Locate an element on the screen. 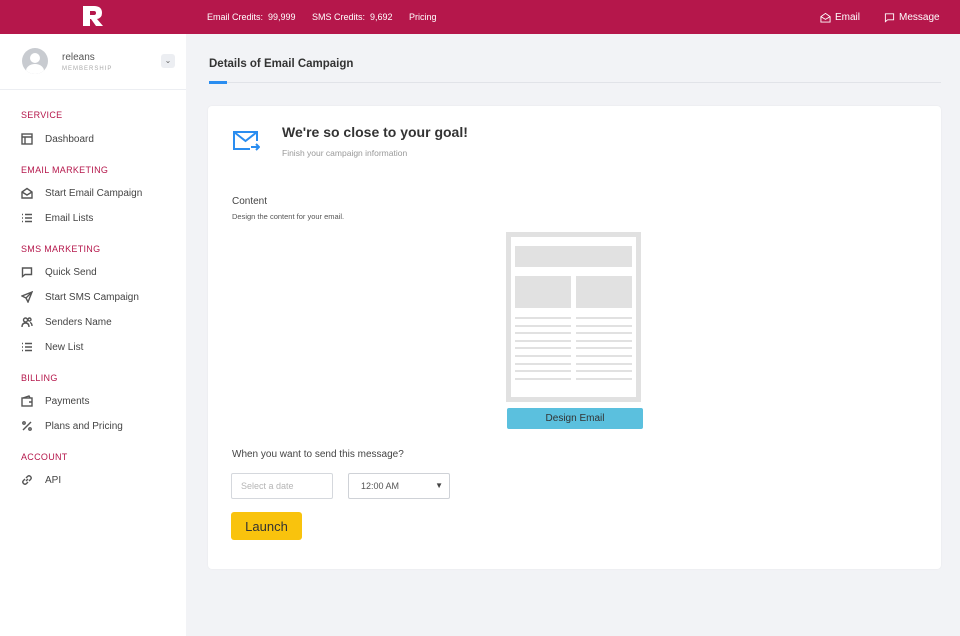  sidebar-item-email-lists: Email Lists is located at coordinates (100, 218).